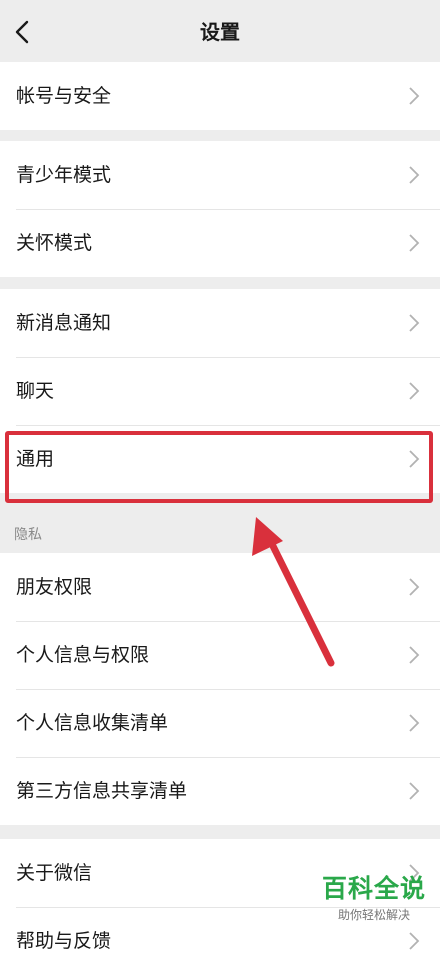 The image size is (440, 975). I want to click on settings-item-chat: 聊天, so click(220, 391).